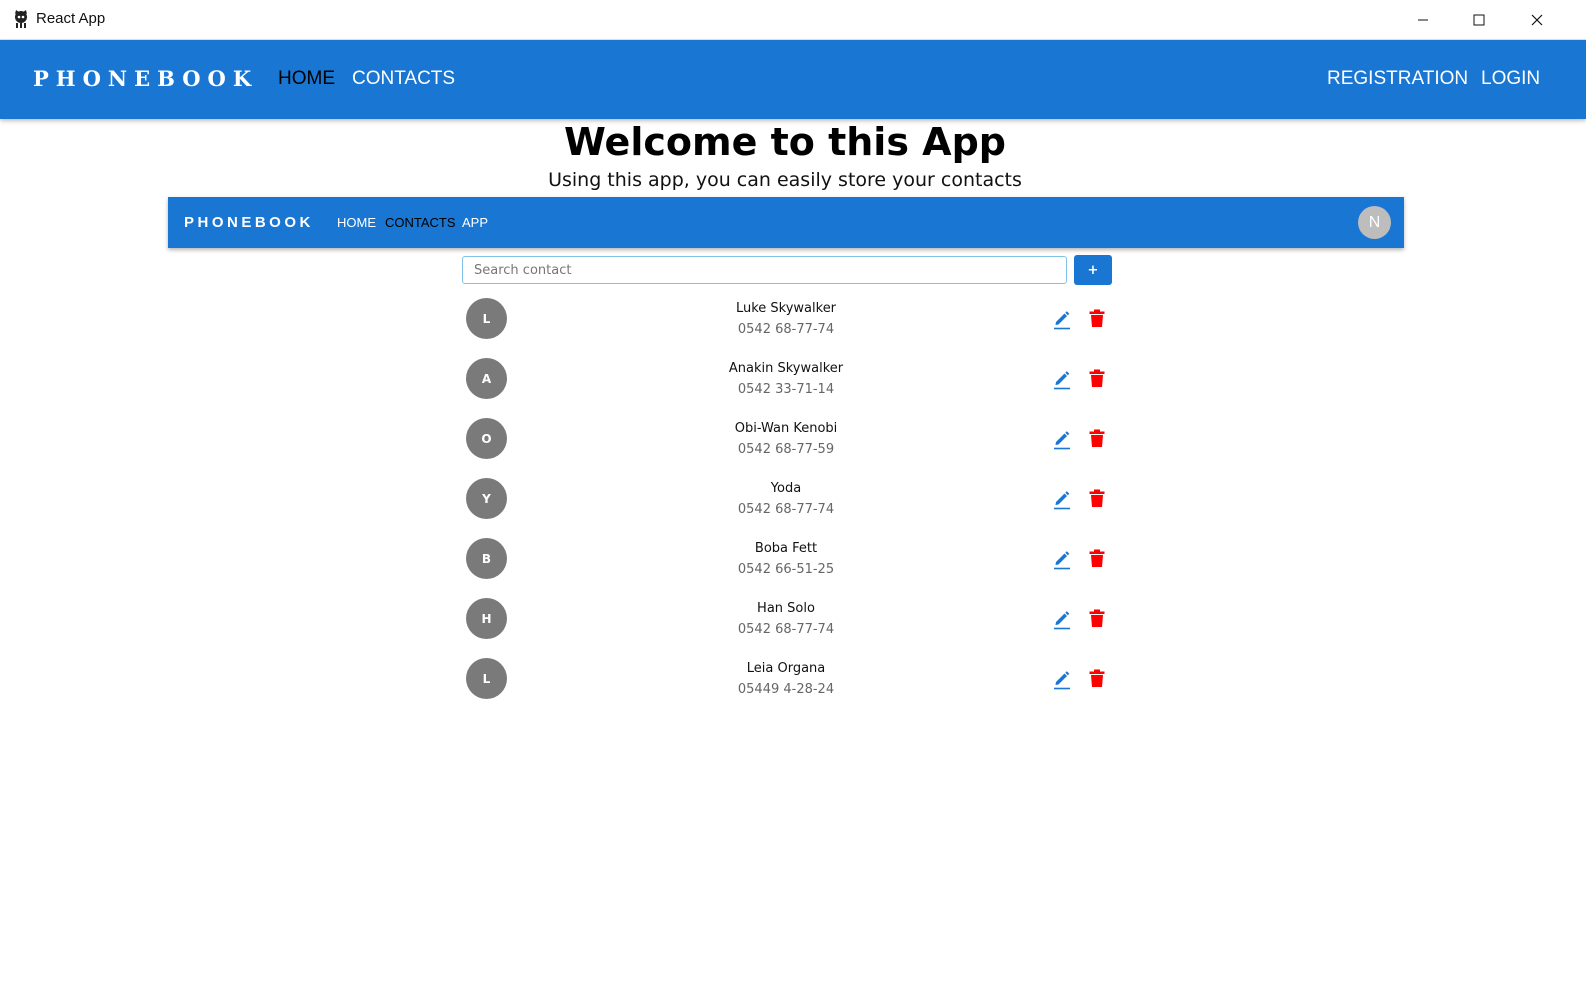 This screenshot has width=1586, height=996. What do you see at coordinates (786, 608) in the screenshot?
I see `contact-name: Han Solo` at bounding box center [786, 608].